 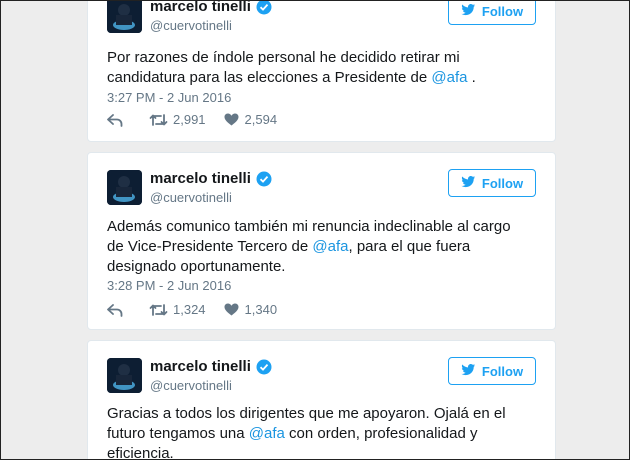 I want to click on tweet-text-tail: ., so click(x=471, y=77).